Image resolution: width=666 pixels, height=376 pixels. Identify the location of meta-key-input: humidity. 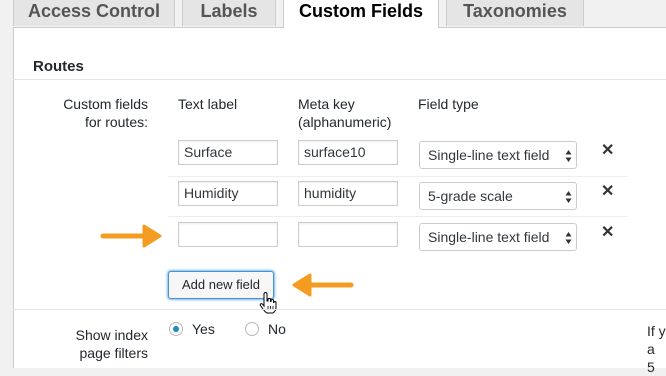
(348, 193).